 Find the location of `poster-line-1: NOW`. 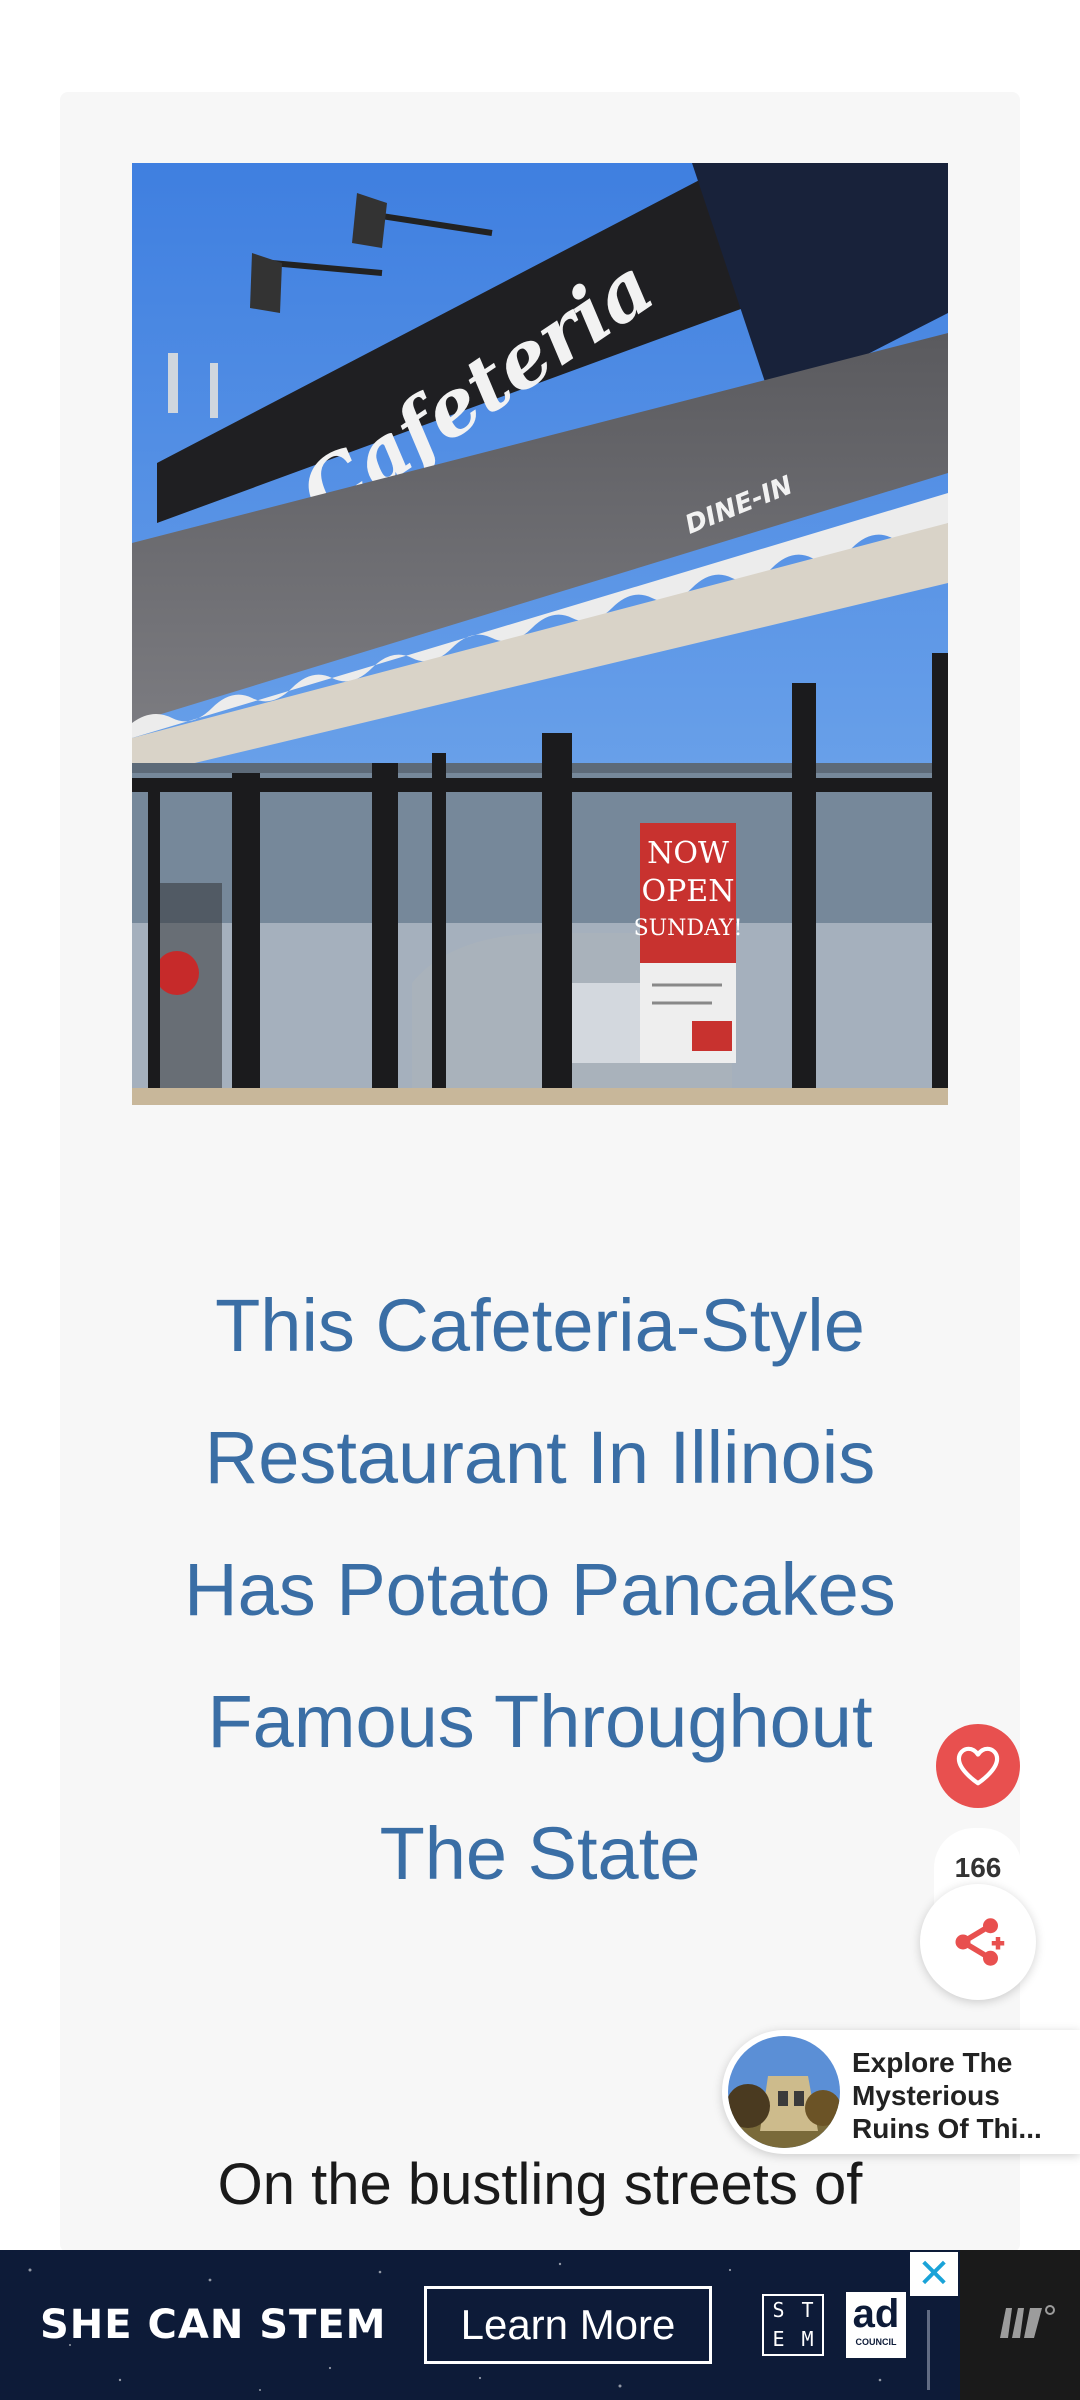

poster-line-1: NOW is located at coordinates (688, 853).